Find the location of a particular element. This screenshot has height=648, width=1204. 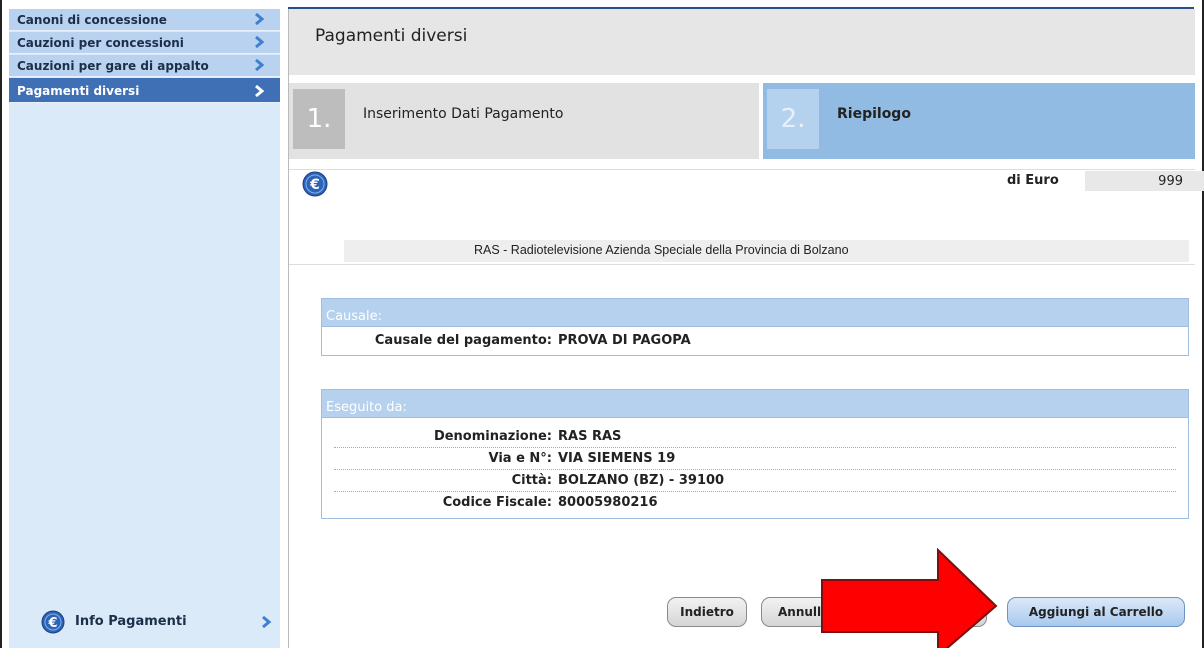

amount-integer: 999 is located at coordinates (1170, 181).